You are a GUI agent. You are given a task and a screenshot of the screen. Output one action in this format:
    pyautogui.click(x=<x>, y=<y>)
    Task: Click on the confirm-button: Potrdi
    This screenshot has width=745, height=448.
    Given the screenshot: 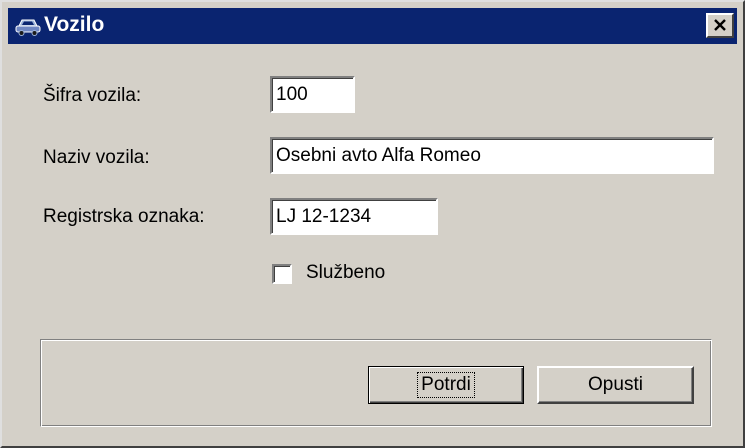 What is the action you would take?
    pyautogui.click(x=446, y=385)
    